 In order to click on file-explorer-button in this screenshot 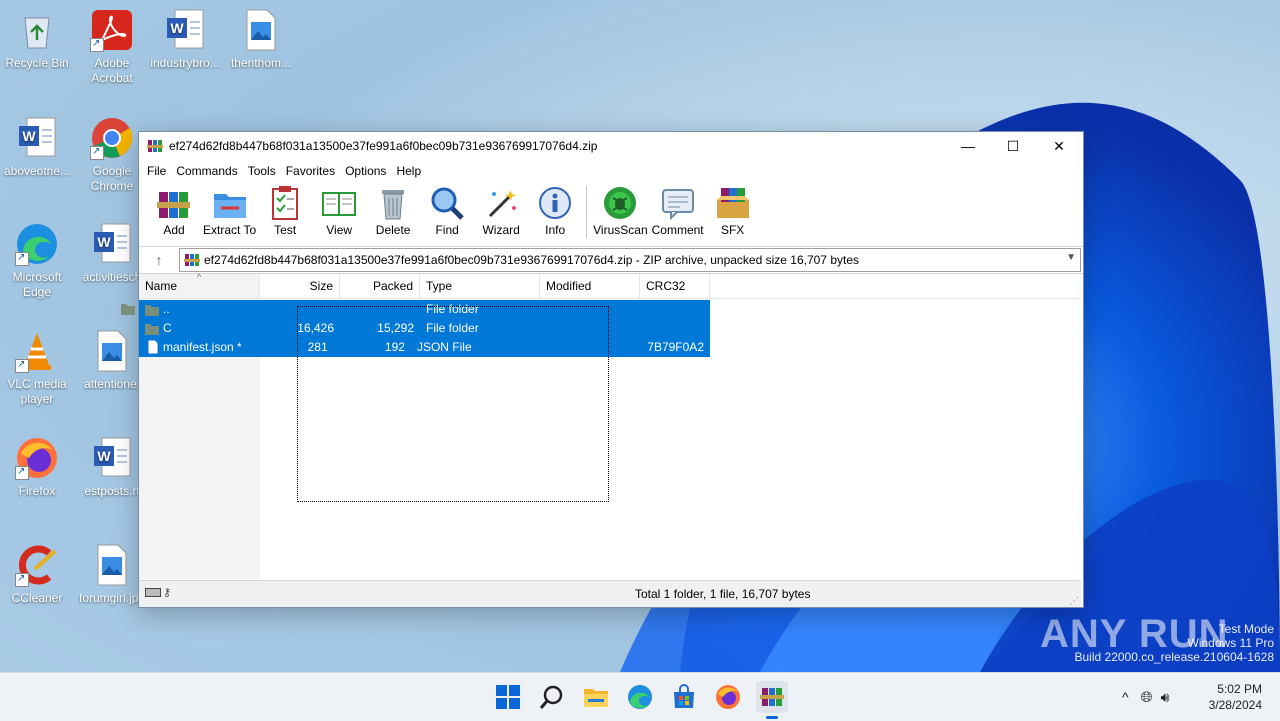, I will do `click(596, 697)`.